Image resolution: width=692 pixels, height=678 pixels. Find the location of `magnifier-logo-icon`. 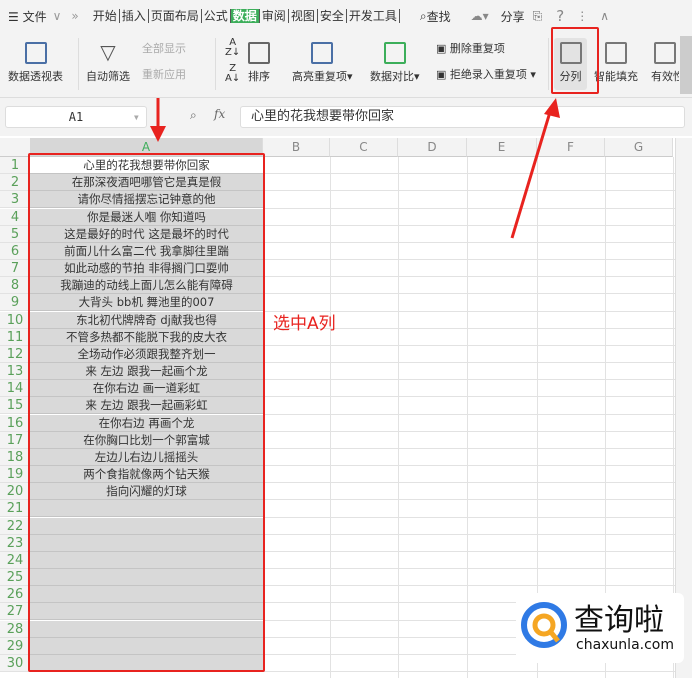

magnifier-logo-icon is located at coordinates (544, 625).